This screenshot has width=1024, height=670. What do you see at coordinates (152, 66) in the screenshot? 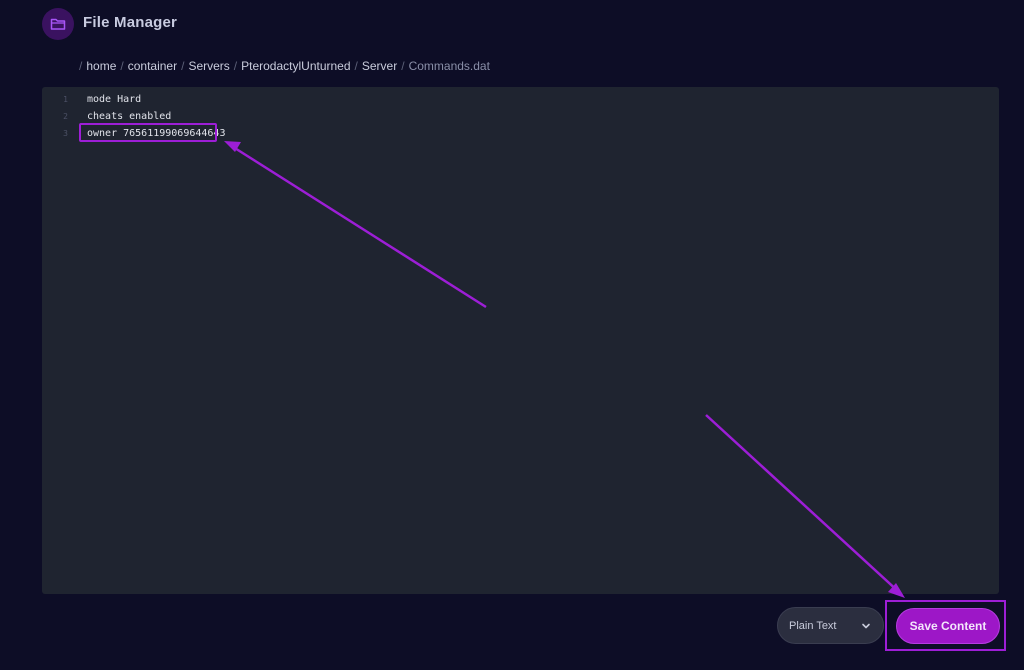
I see `breadcrumb-container: container` at bounding box center [152, 66].